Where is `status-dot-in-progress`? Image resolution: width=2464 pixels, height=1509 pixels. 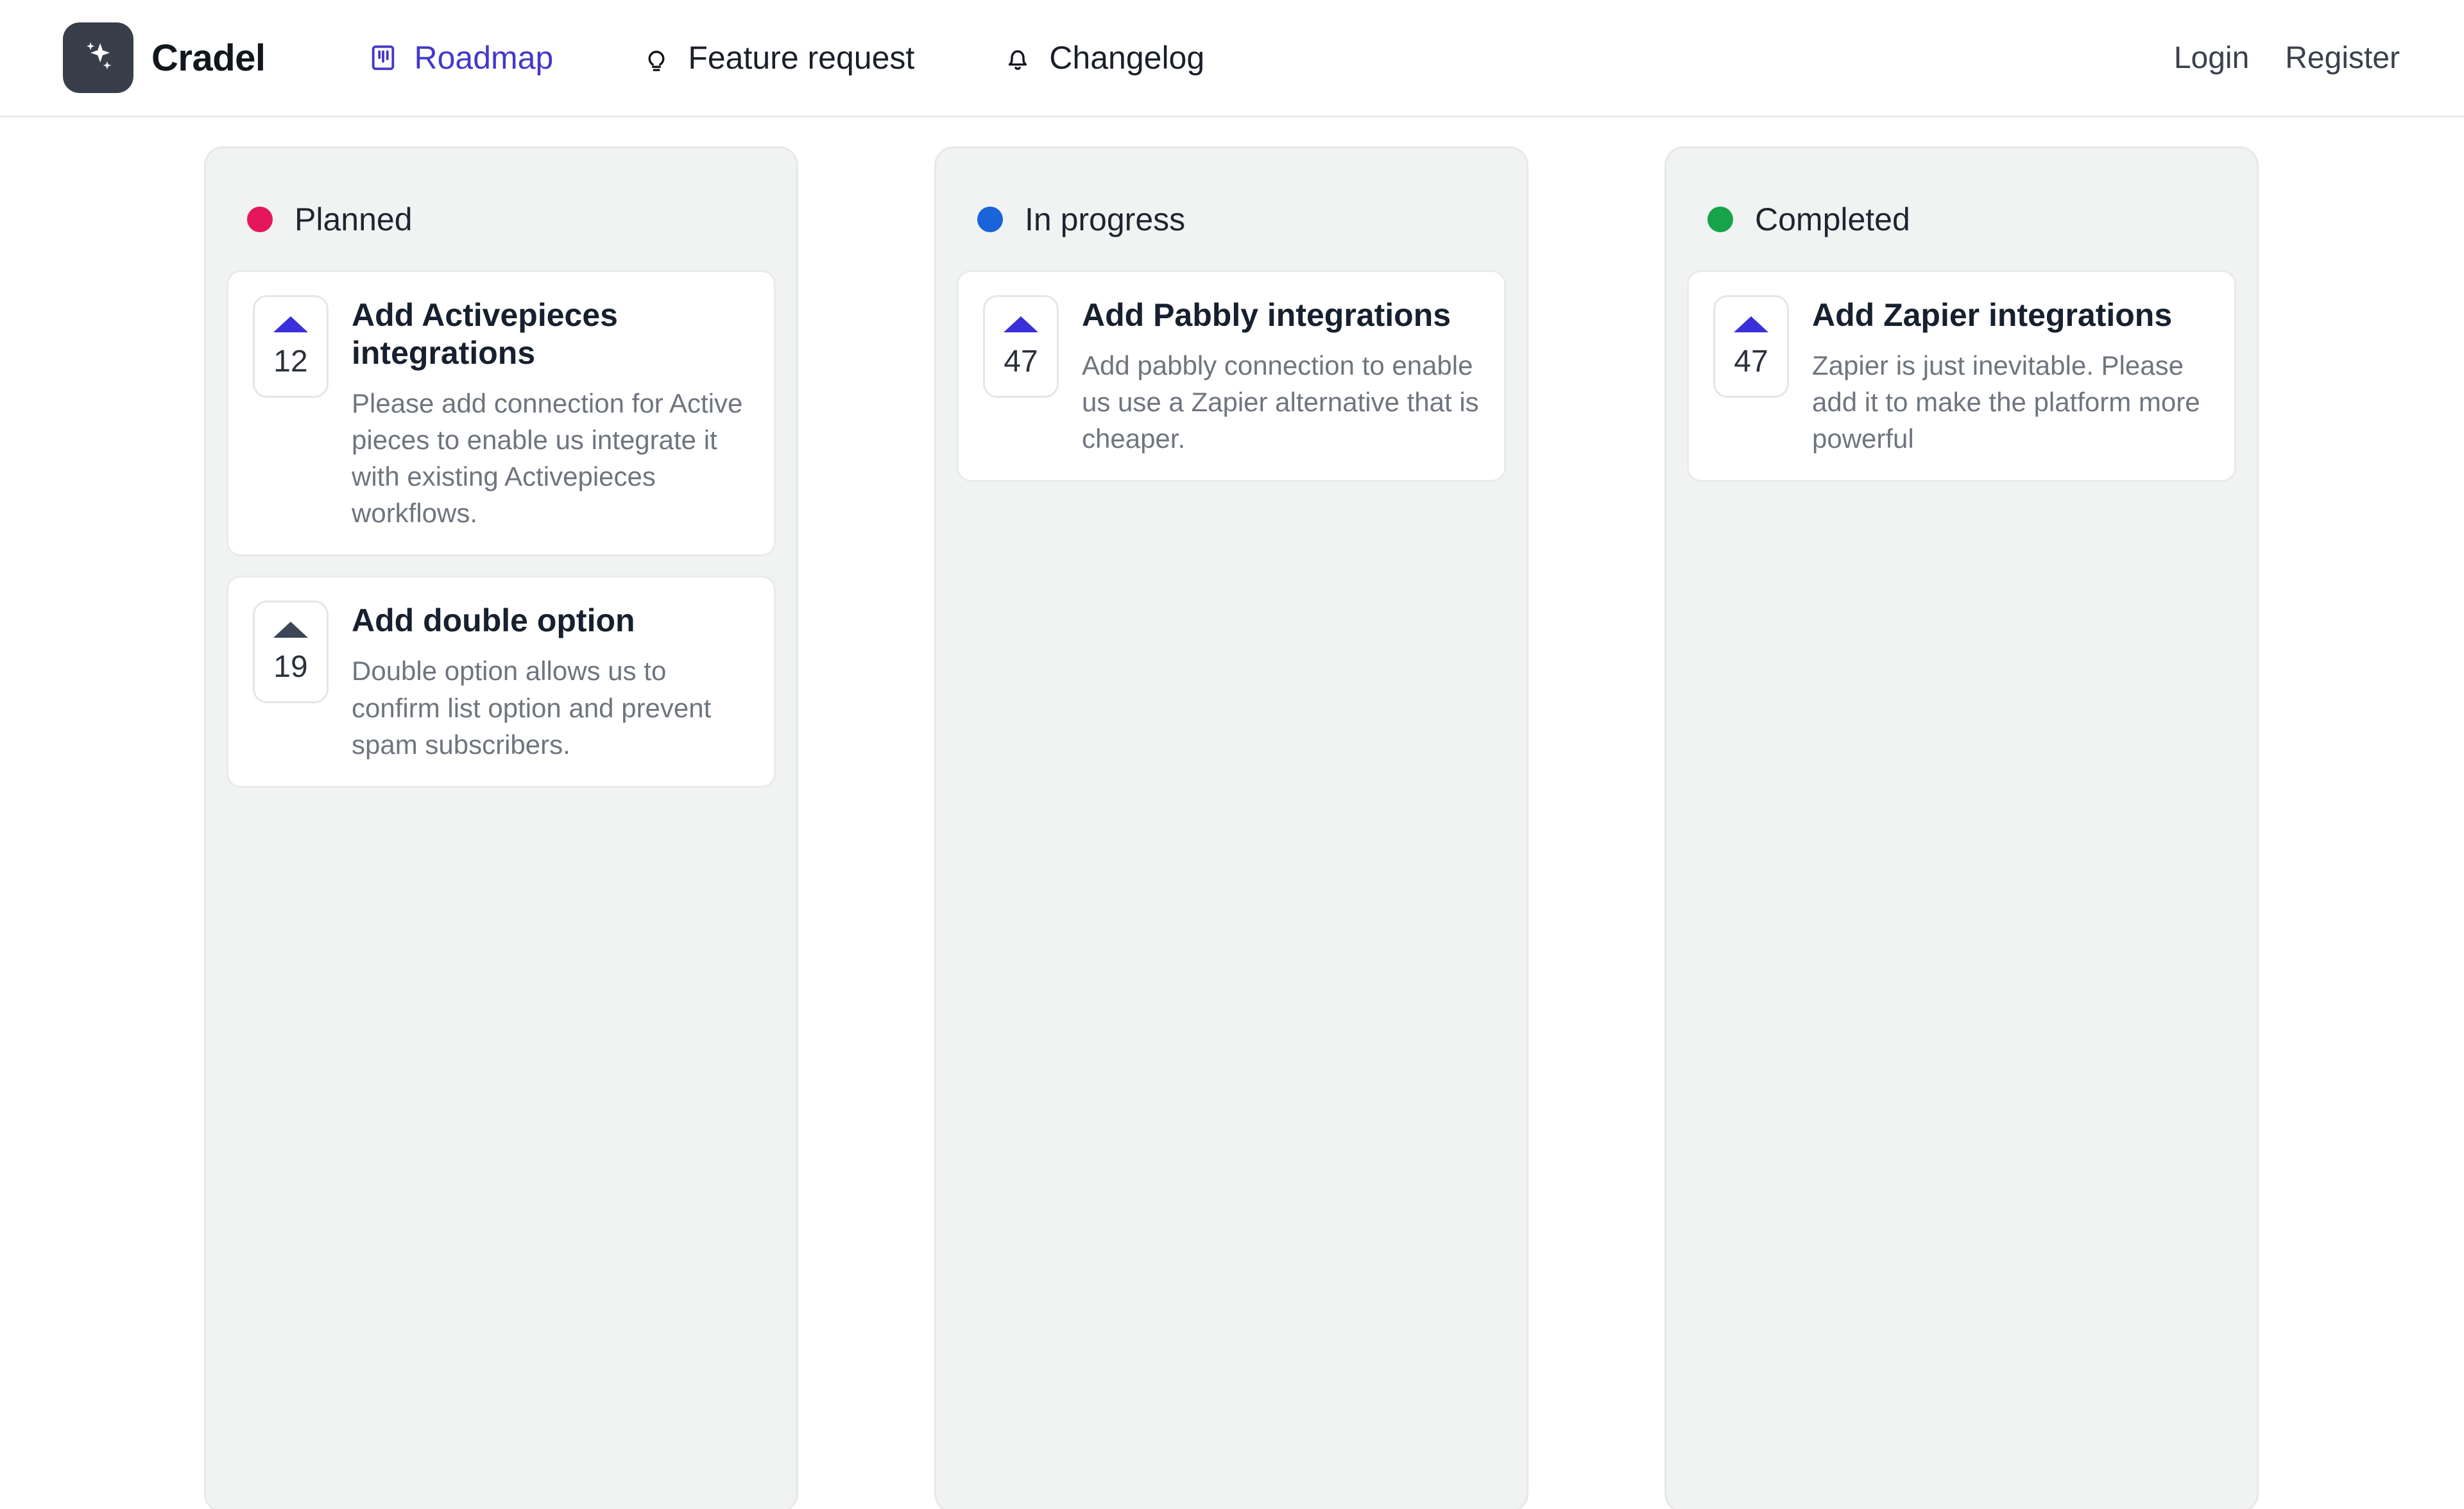 status-dot-in-progress is located at coordinates (990, 219).